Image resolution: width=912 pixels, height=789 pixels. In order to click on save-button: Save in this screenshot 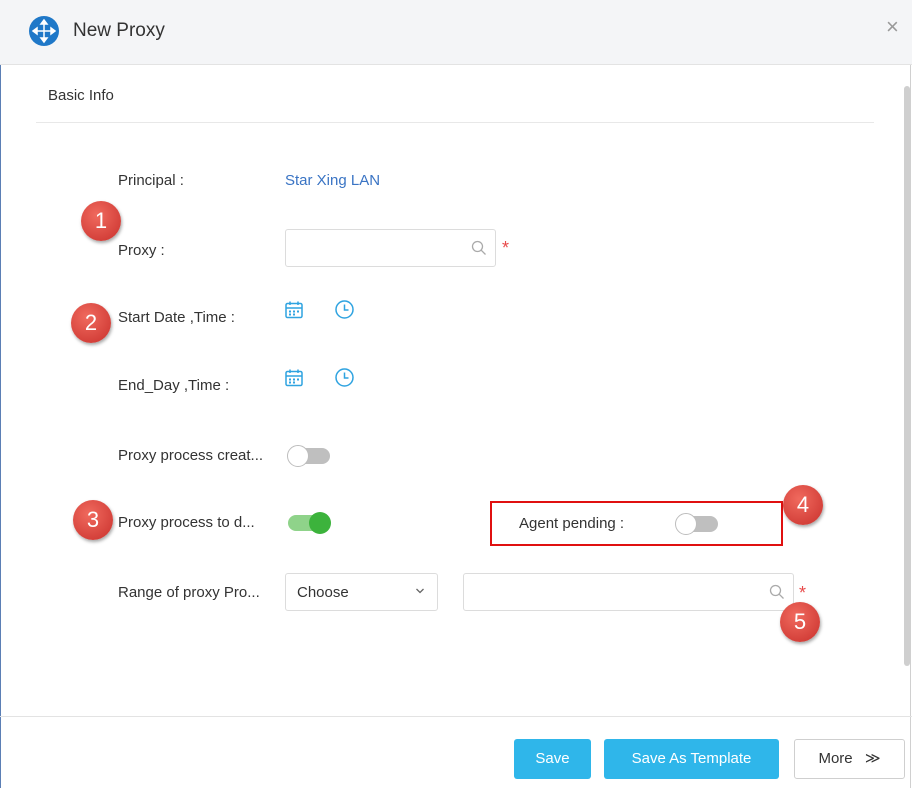, I will do `click(552, 759)`.